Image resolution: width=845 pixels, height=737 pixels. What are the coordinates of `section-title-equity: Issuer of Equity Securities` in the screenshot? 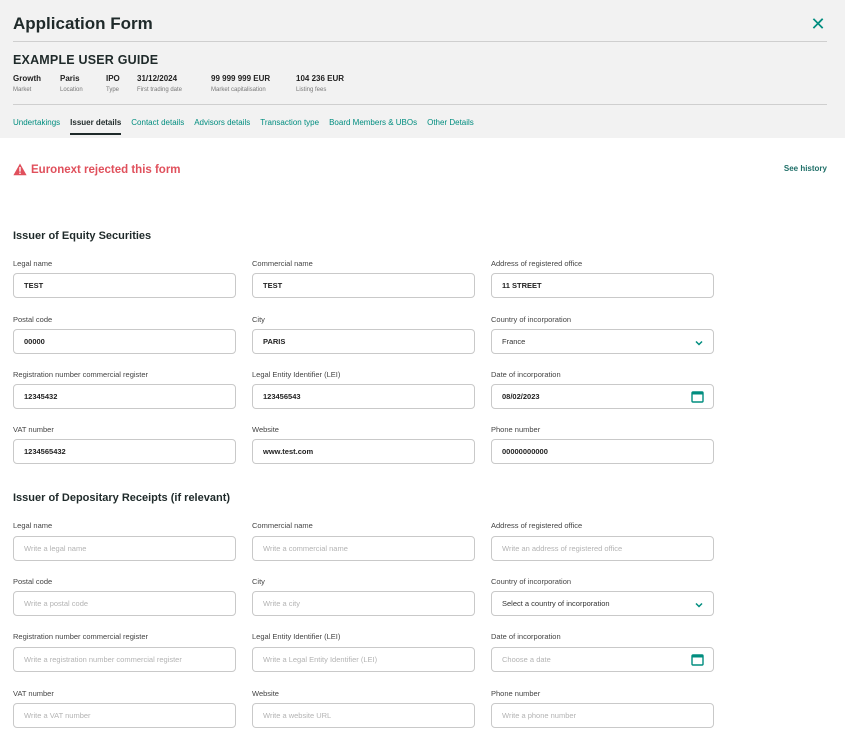 It's located at (82, 236).